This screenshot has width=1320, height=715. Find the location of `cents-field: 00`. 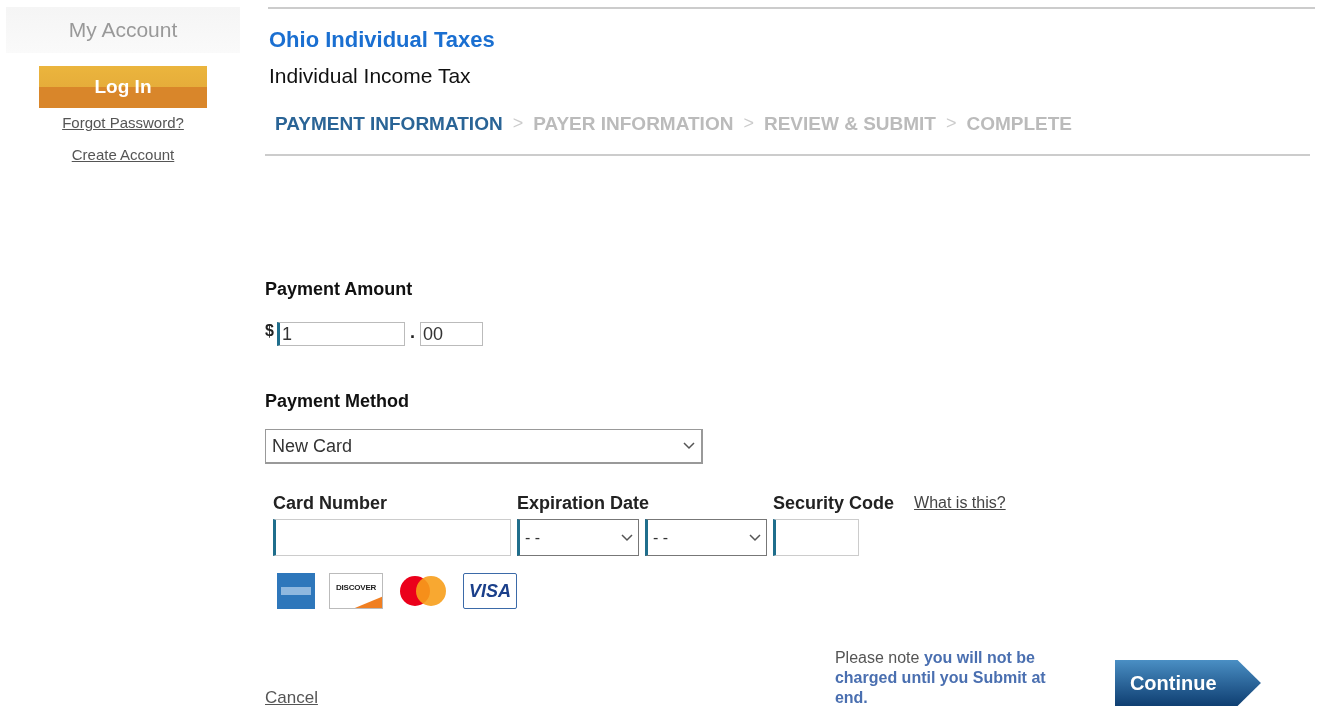

cents-field: 00 is located at coordinates (451, 334).